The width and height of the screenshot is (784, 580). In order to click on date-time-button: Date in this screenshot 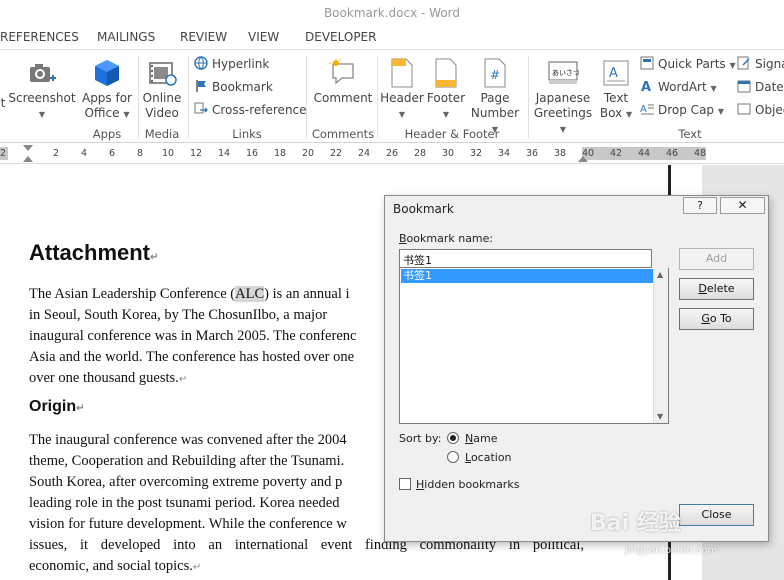, I will do `click(760, 87)`.